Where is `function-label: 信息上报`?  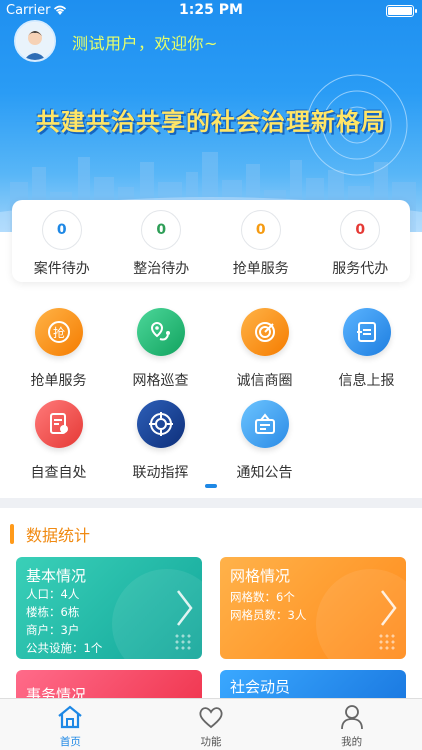
function-label: 信息上报 is located at coordinates (366, 381).